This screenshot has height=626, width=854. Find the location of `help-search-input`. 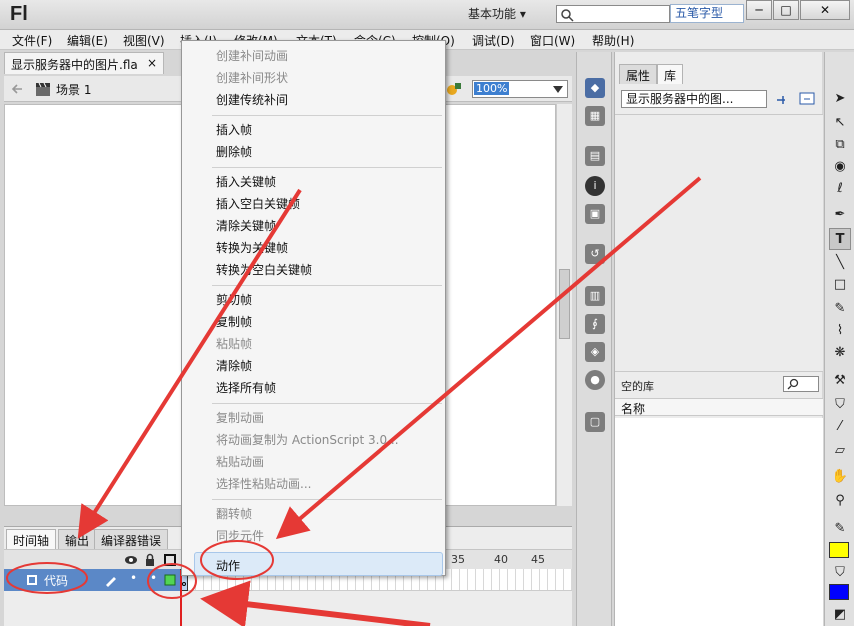

help-search-input is located at coordinates (613, 14).